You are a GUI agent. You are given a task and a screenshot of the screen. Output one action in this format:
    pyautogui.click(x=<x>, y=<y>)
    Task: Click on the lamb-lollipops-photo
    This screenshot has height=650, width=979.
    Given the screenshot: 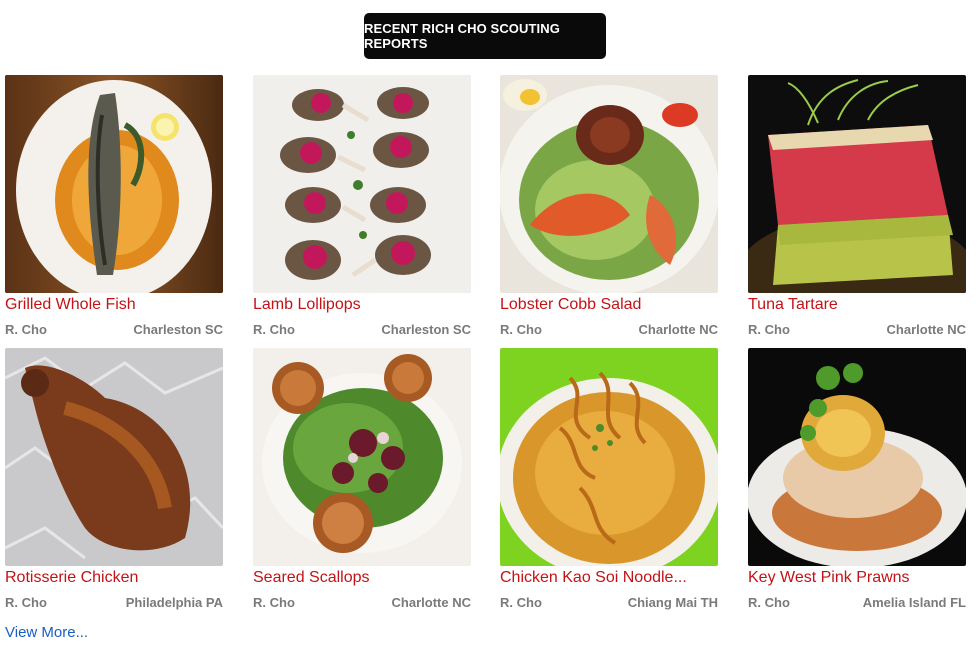 What is the action you would take?
    pyautogui.click(x=362, y=184)
    